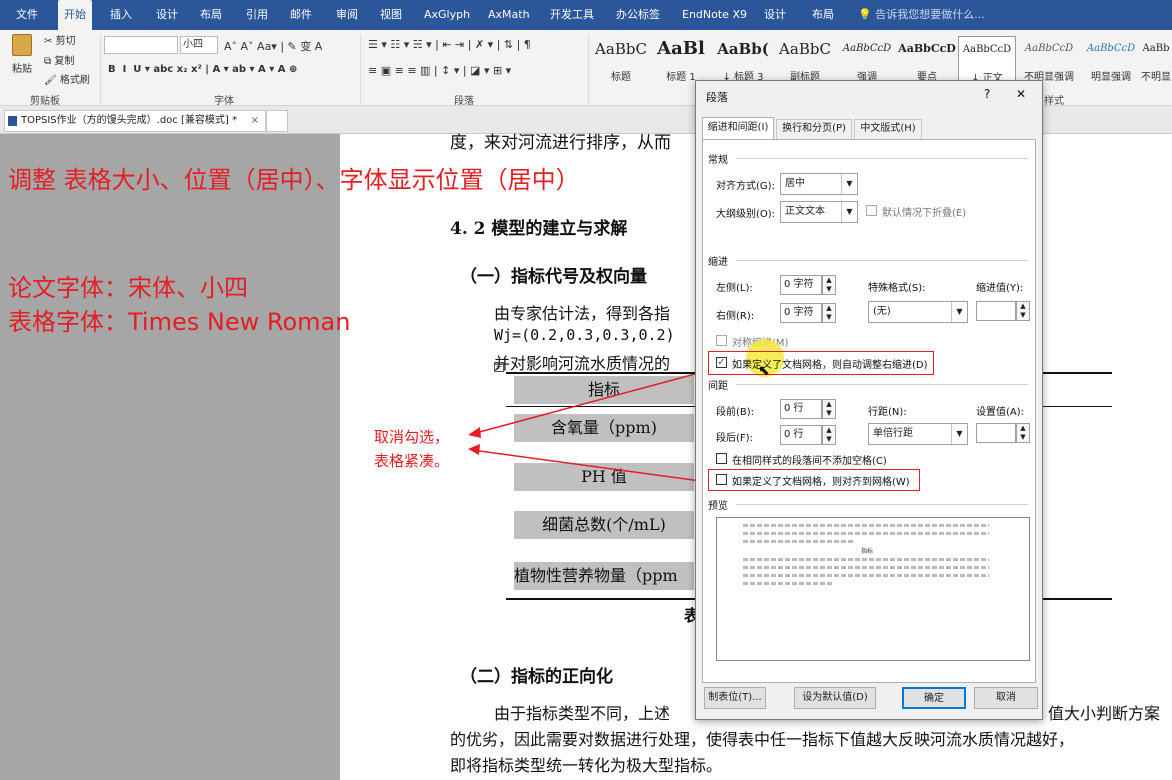  I want to click on spacing-before-spinner: ▲ ▼, so click(829, 409).